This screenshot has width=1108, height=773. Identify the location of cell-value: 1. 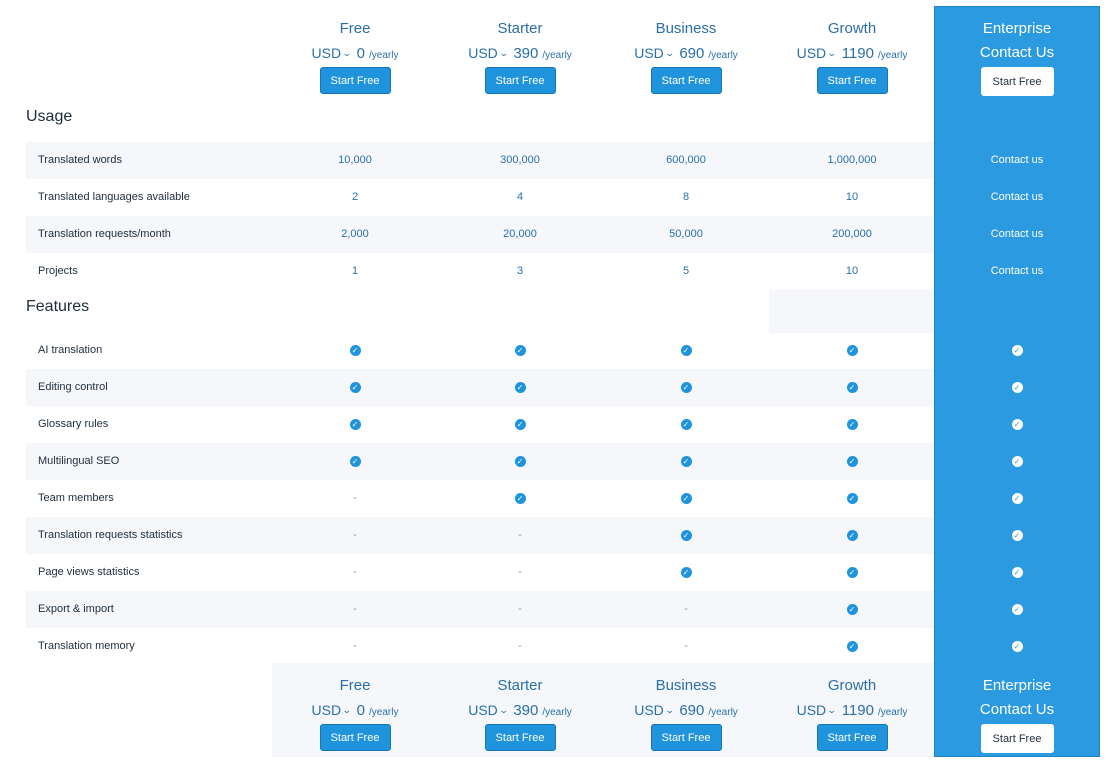
(355, 271).